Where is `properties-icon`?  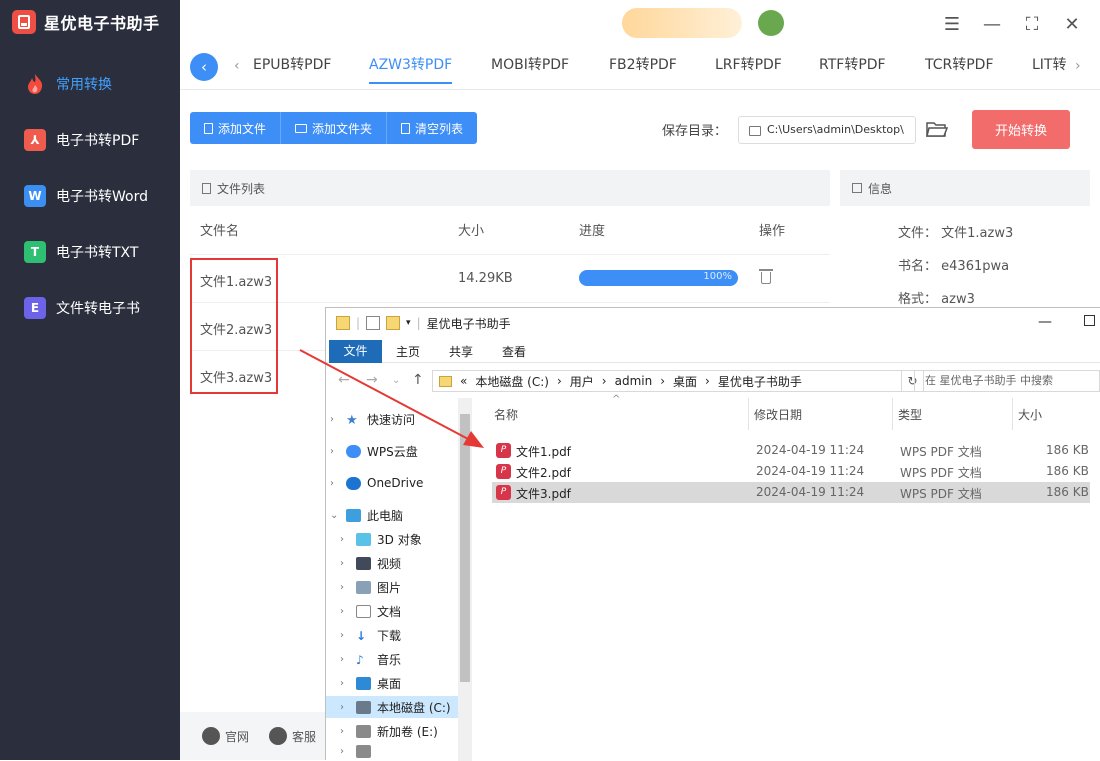 properties-icon is located at coordinates (373, 323).